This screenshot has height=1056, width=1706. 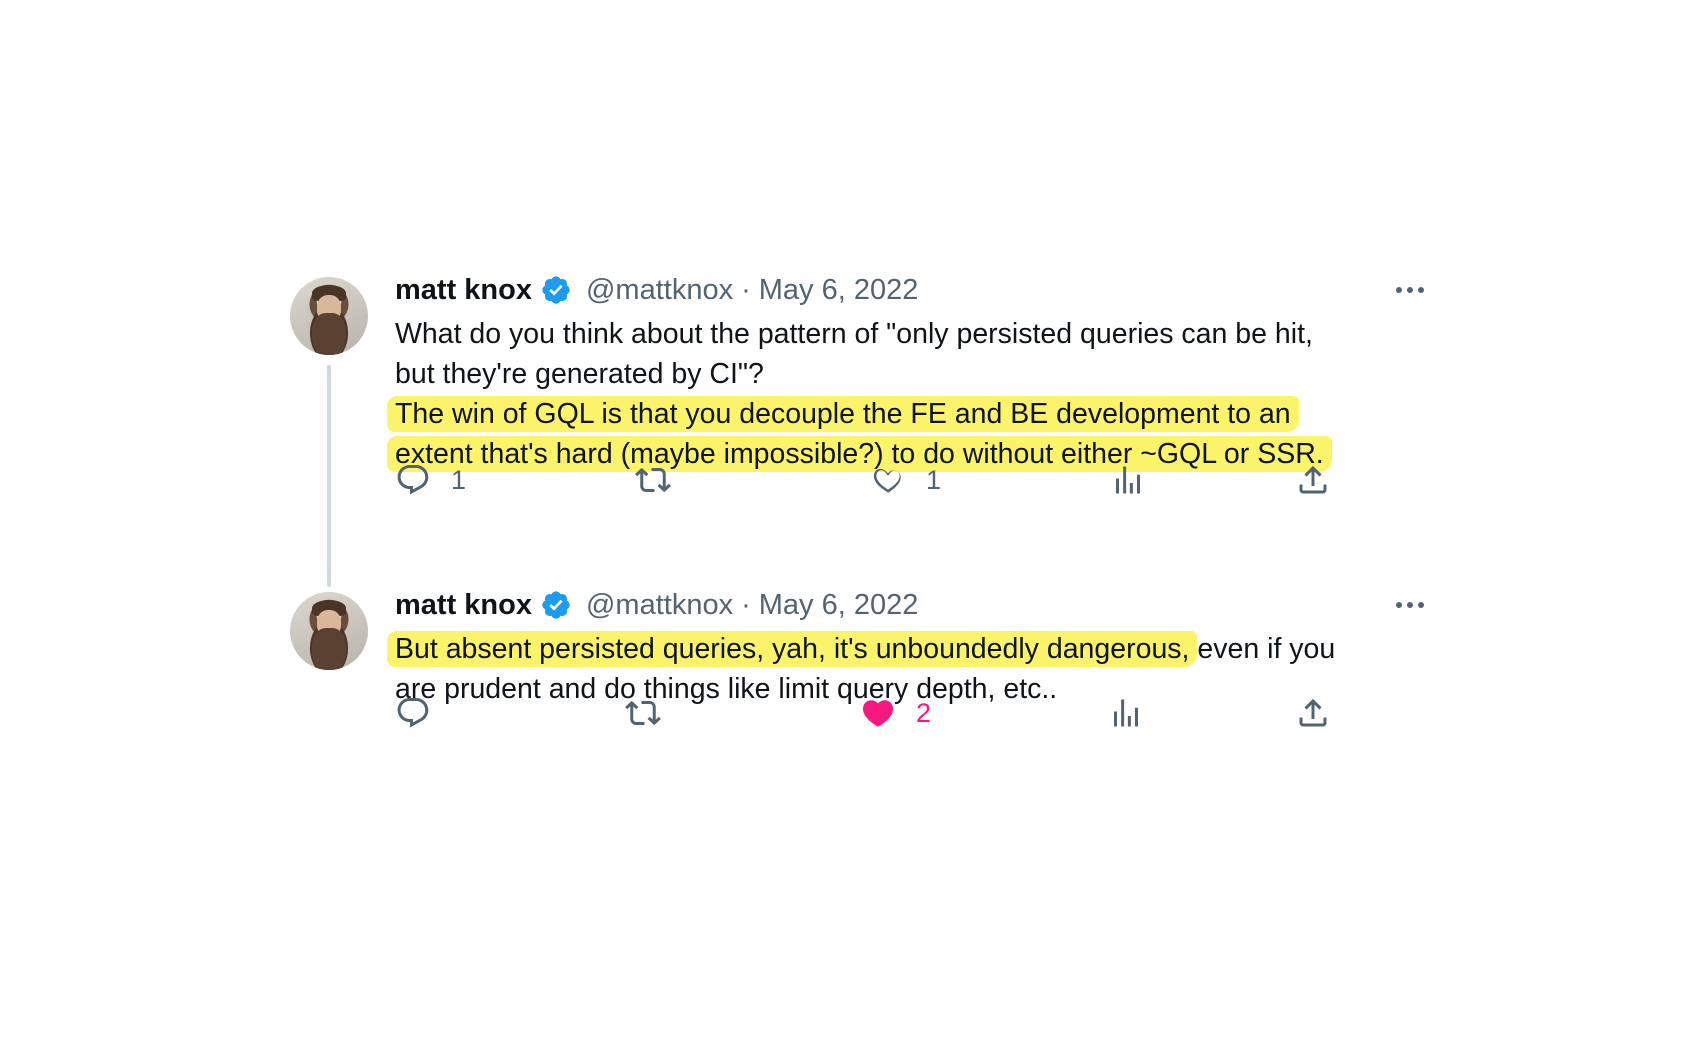 I want to click on reply-button, so click(x=423, y=713).